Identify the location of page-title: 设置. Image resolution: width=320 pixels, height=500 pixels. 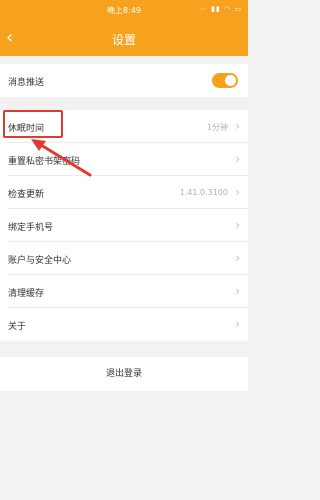
(123, 40).